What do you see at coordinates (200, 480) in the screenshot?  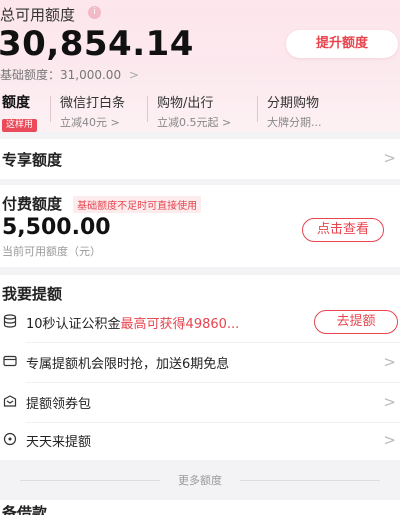 I see `more-credit-link: 更多额度` at bounding box center [200, 480].